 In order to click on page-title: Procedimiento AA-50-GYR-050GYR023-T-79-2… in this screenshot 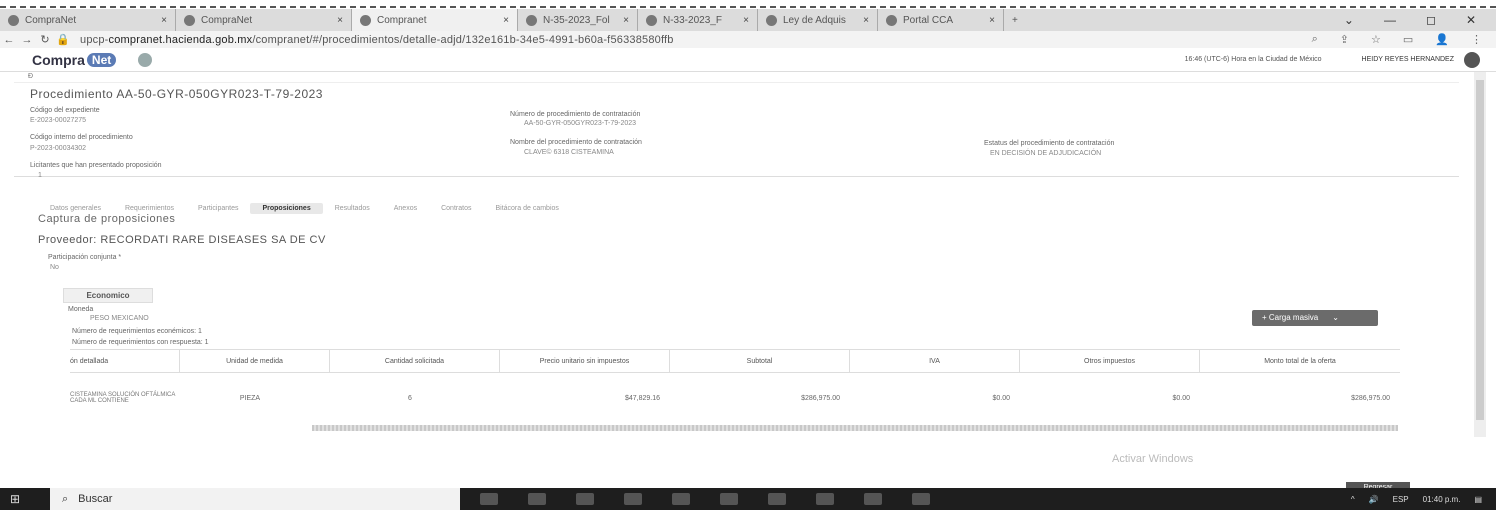, I will do `click(176, 94)`.